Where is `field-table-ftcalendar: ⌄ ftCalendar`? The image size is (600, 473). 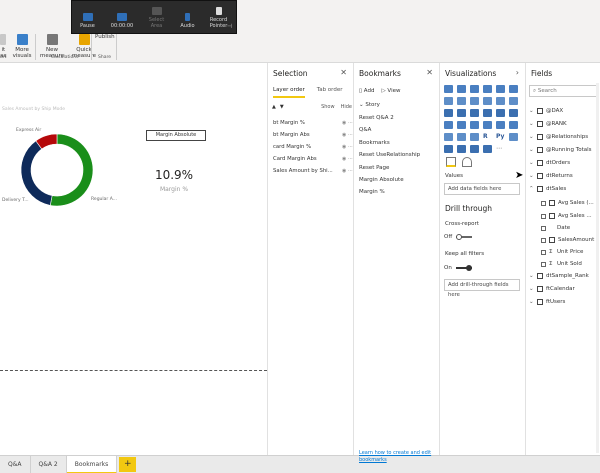 field-table-ftcalendar: ⌄ ftCalendar is located at coordinates (552, 289).